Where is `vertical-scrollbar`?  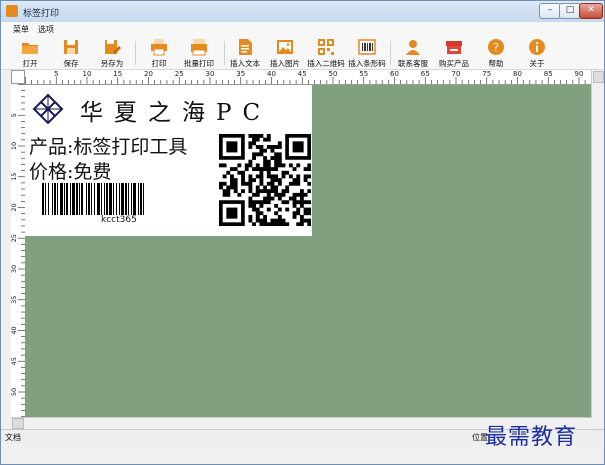 vertical-scrollbar is located at coordinates (597, 244).